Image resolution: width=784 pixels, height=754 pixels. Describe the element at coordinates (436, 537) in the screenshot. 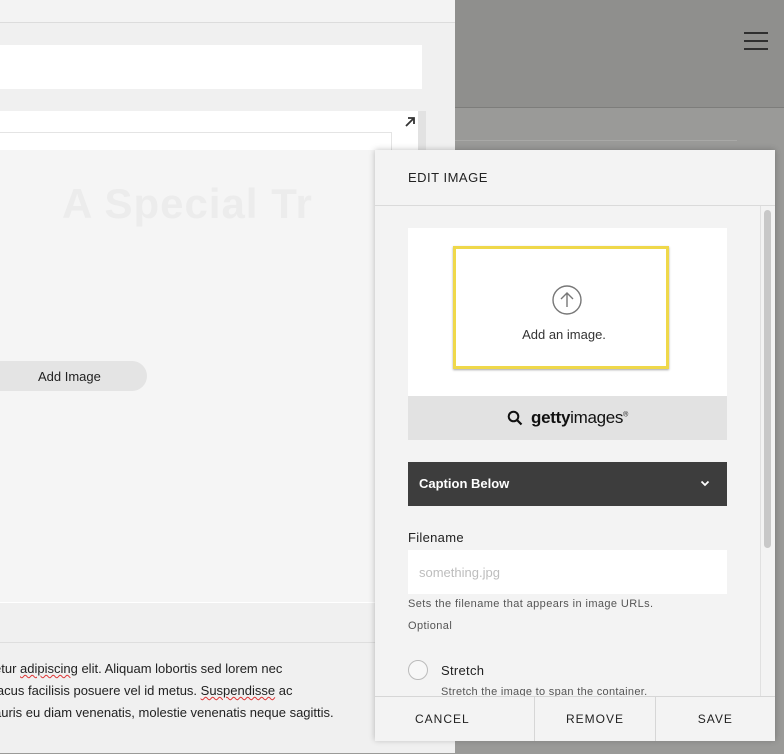

I see `filename-label: Filename` at that location.